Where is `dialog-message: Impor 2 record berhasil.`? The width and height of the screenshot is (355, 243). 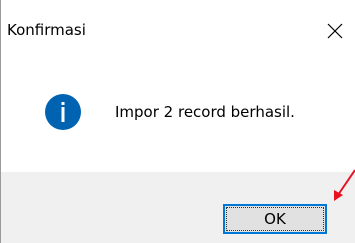
dialog-message: Impor 2 record berhasil. is located at coordinates (205, 112).